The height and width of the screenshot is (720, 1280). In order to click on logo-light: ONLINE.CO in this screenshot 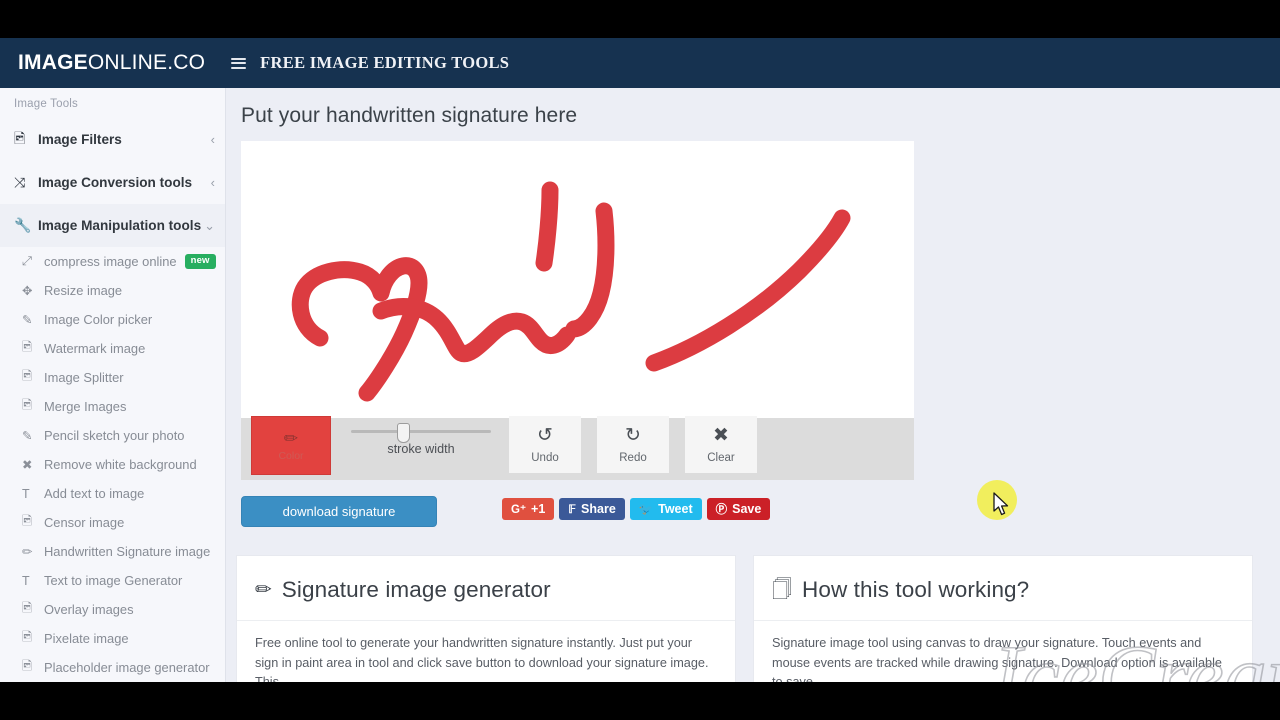, I will do `click(146, 62)`.